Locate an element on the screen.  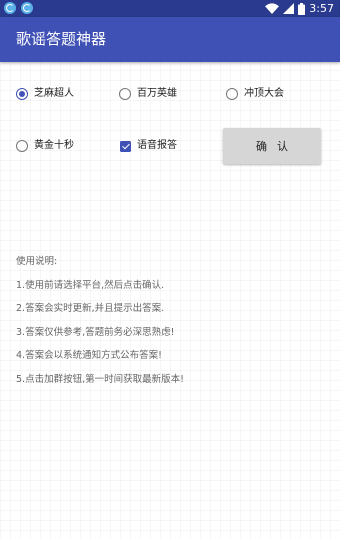
status-icons: 3:57 is located at coordinates (299, 8).